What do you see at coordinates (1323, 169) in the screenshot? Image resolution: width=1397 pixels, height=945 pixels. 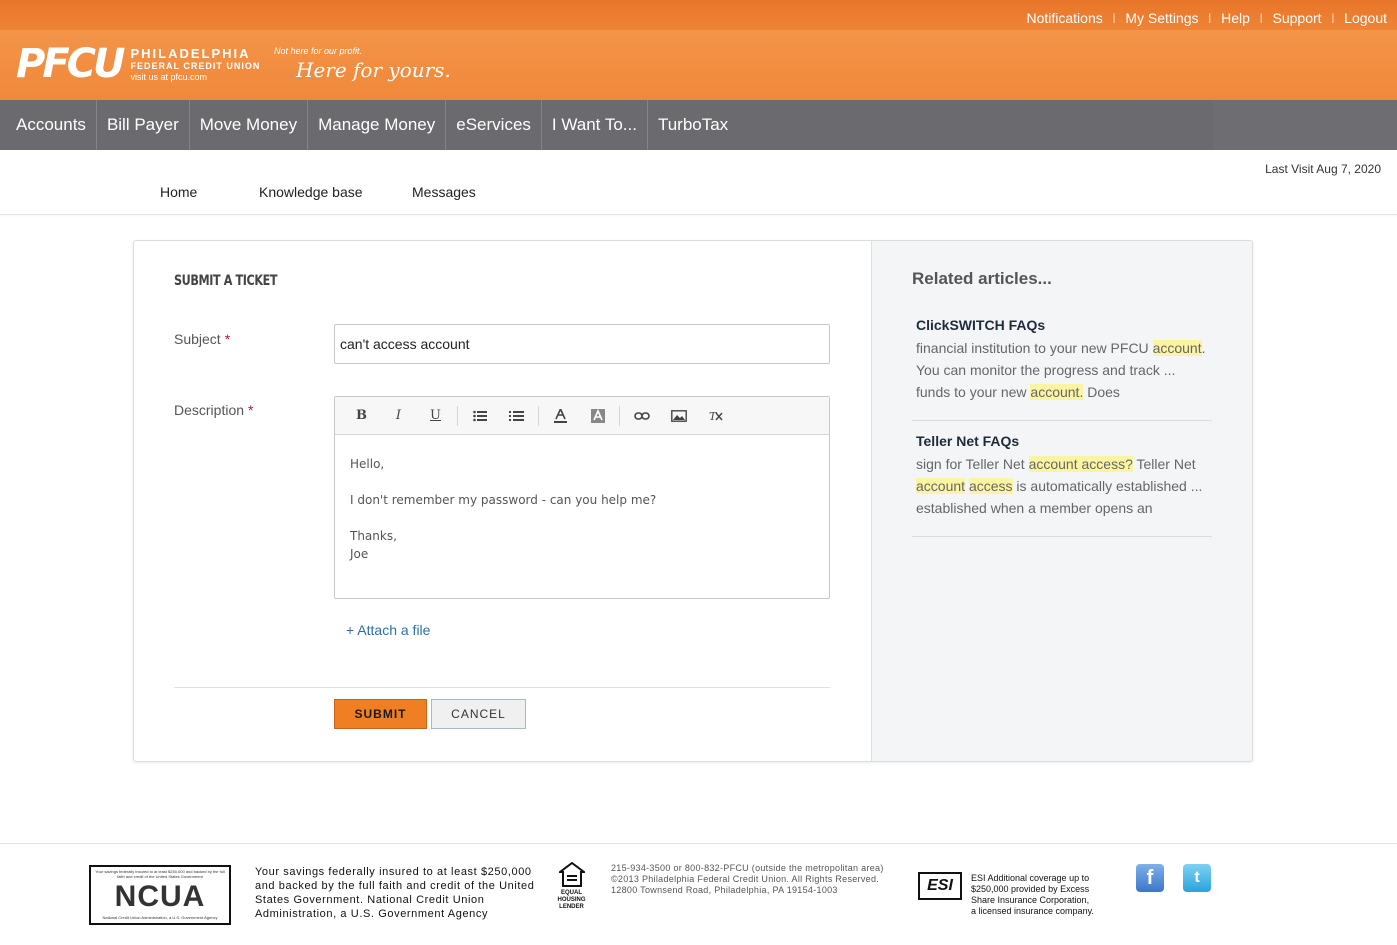 I see `last-visit: Last Visit Aug 7, 2020` at bounding box center [1323, 169].